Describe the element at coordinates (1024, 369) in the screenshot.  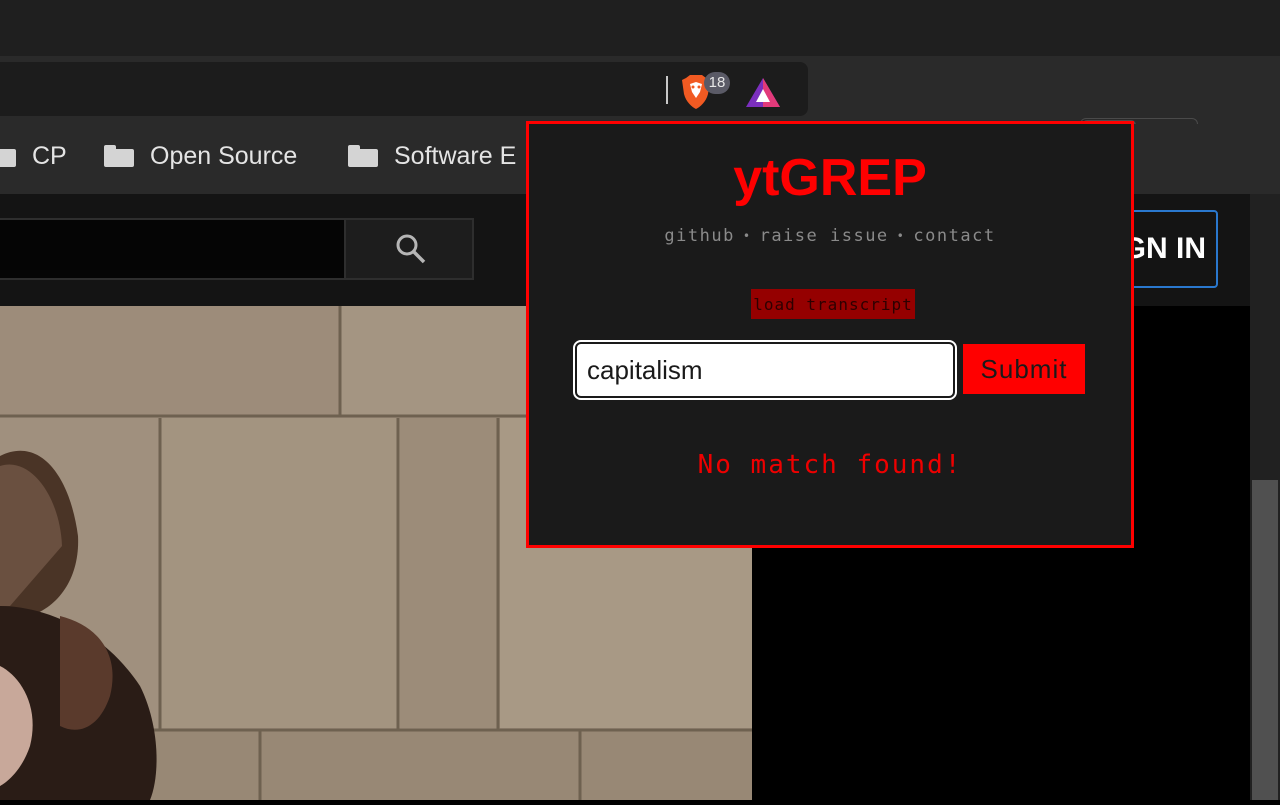
I see `submit-button: Submit` at that location.